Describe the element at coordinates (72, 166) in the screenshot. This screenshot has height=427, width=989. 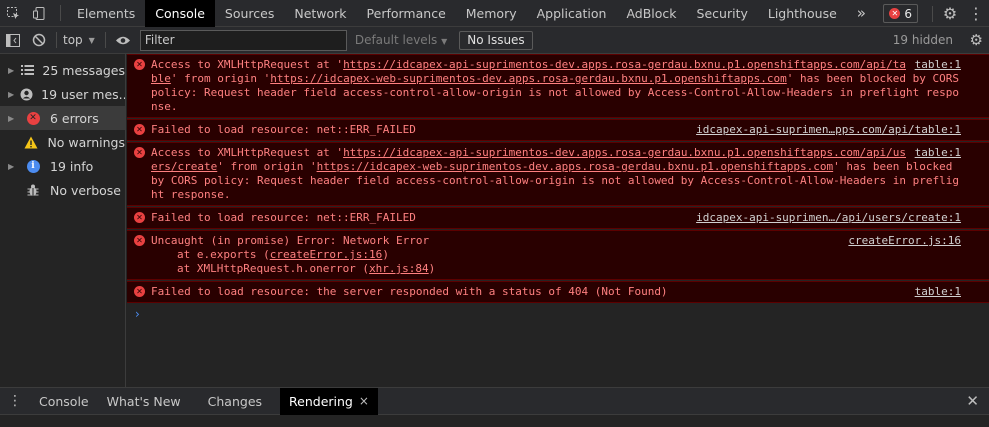
I see `sidebar-item-label: 19 info` at that location.